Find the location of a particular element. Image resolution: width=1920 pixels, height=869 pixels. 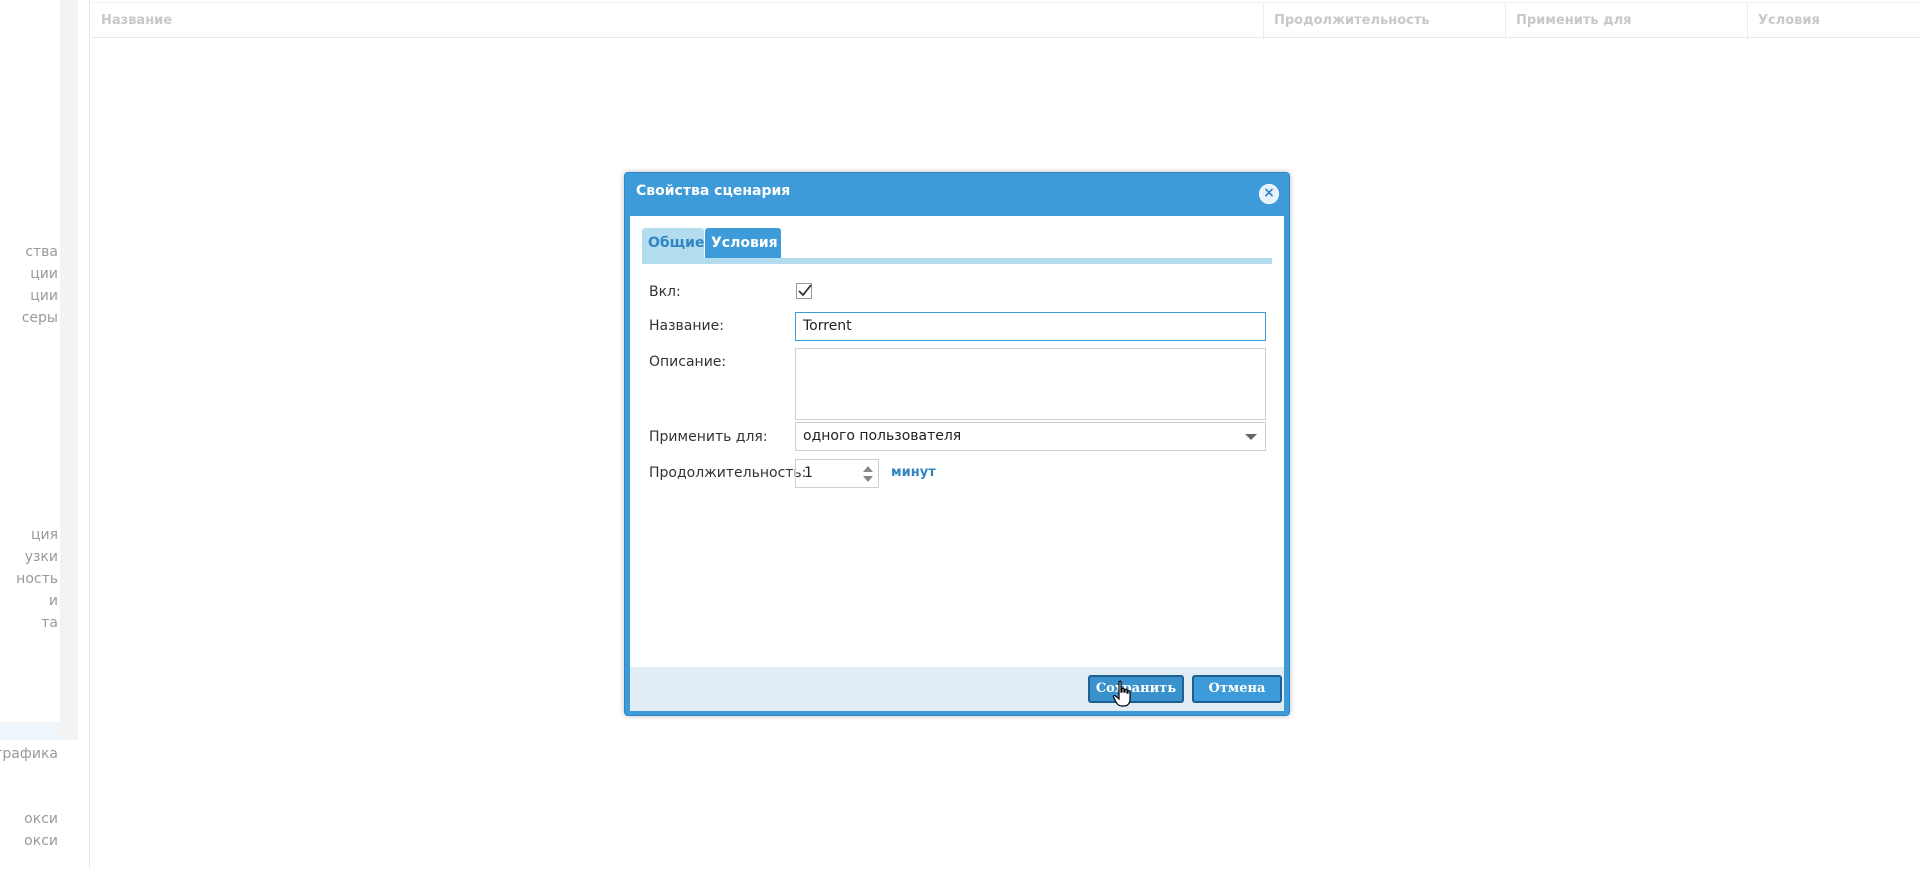

duration-label: Продолжительность: is located at coordinates (728, 473).